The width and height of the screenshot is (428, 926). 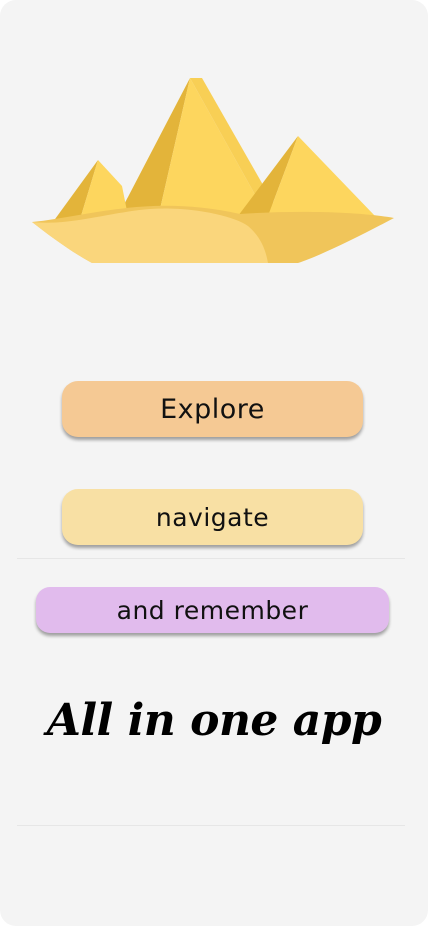 I want to click on navigate-button: navigate, so click(x=212, y=517).